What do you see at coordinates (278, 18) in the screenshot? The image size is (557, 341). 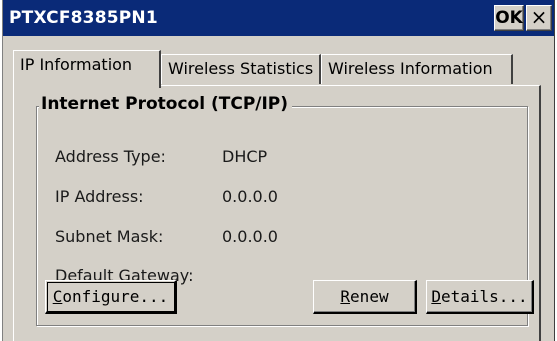 I see `title-bar: PTXCF8385PN1 OK ×` at bounding box center [278, 18].